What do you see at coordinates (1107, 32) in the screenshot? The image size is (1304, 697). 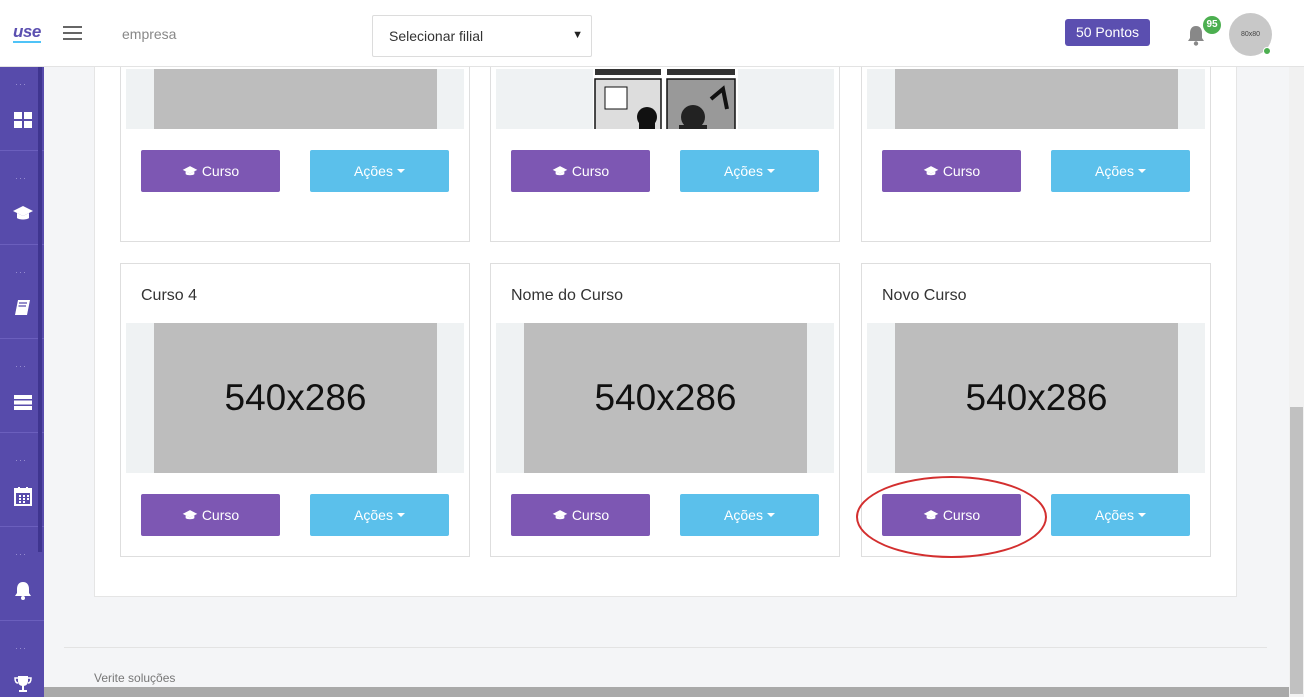 I see `points-badge: 50 Pontos` at bounding box center [1107, 32].